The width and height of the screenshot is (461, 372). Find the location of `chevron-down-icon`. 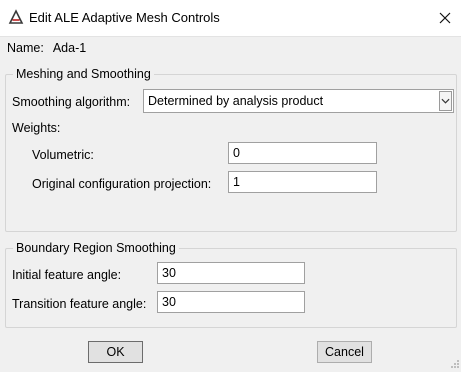

chevron-down-icon is located at coordinates (445, 101).